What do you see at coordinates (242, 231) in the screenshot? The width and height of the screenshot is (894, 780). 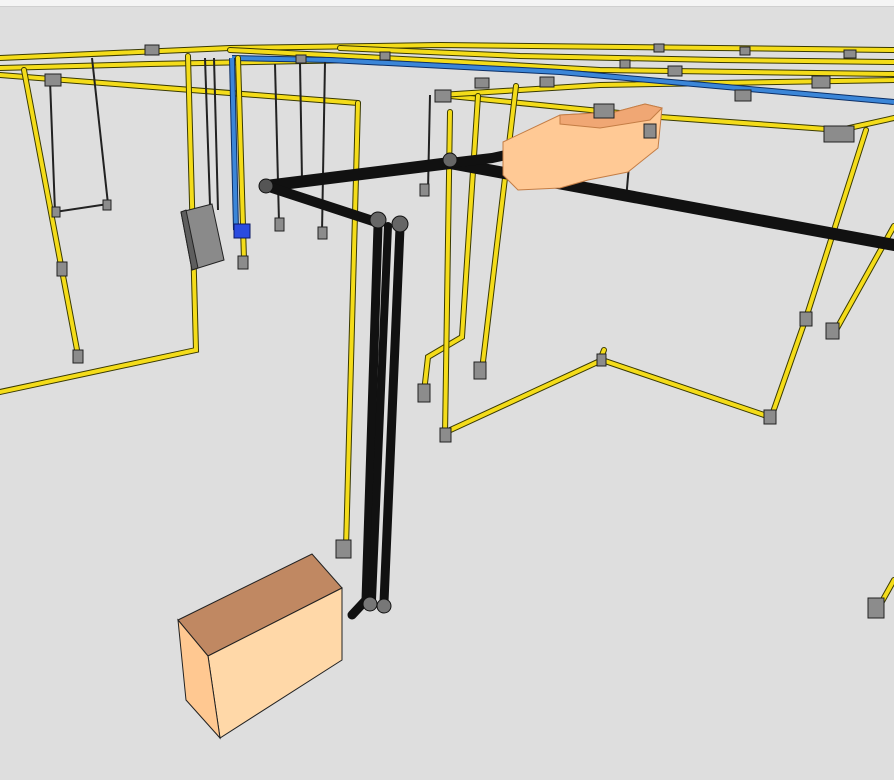 I see `small-blue-device` at bounding box center [242, 231].